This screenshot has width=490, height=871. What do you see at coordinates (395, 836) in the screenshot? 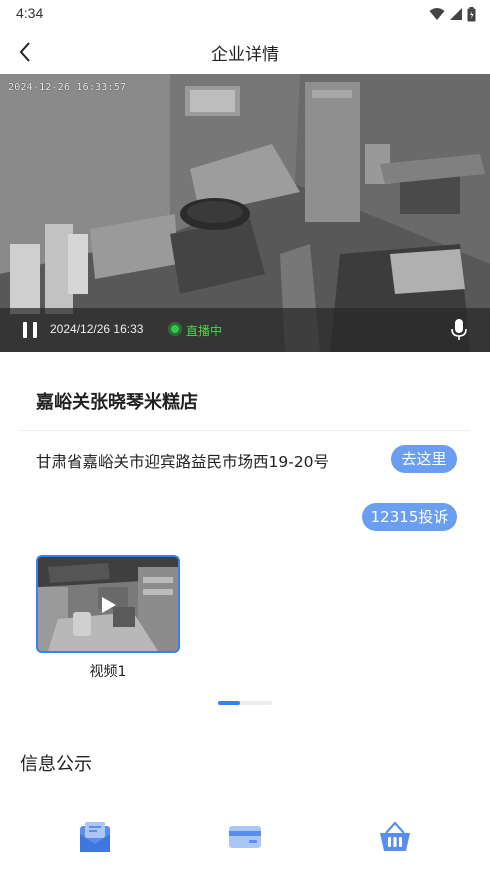
I see `basket-icon` at bounding box center [395, 836].